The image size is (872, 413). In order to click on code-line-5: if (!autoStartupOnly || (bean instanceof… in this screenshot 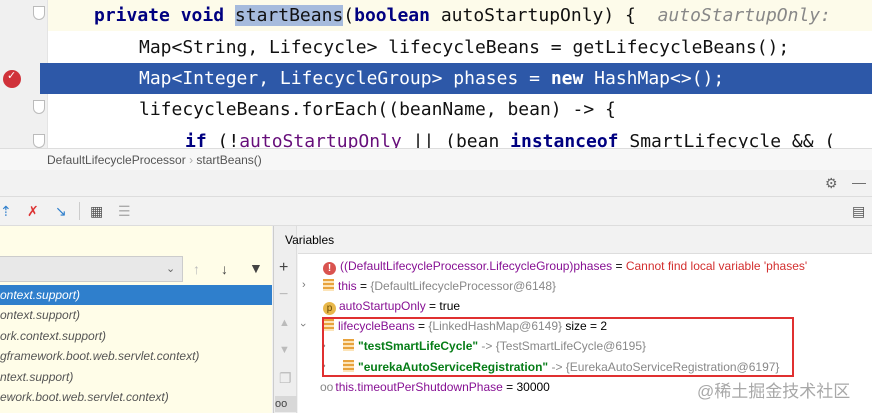, I will do `click(510, 139)`.